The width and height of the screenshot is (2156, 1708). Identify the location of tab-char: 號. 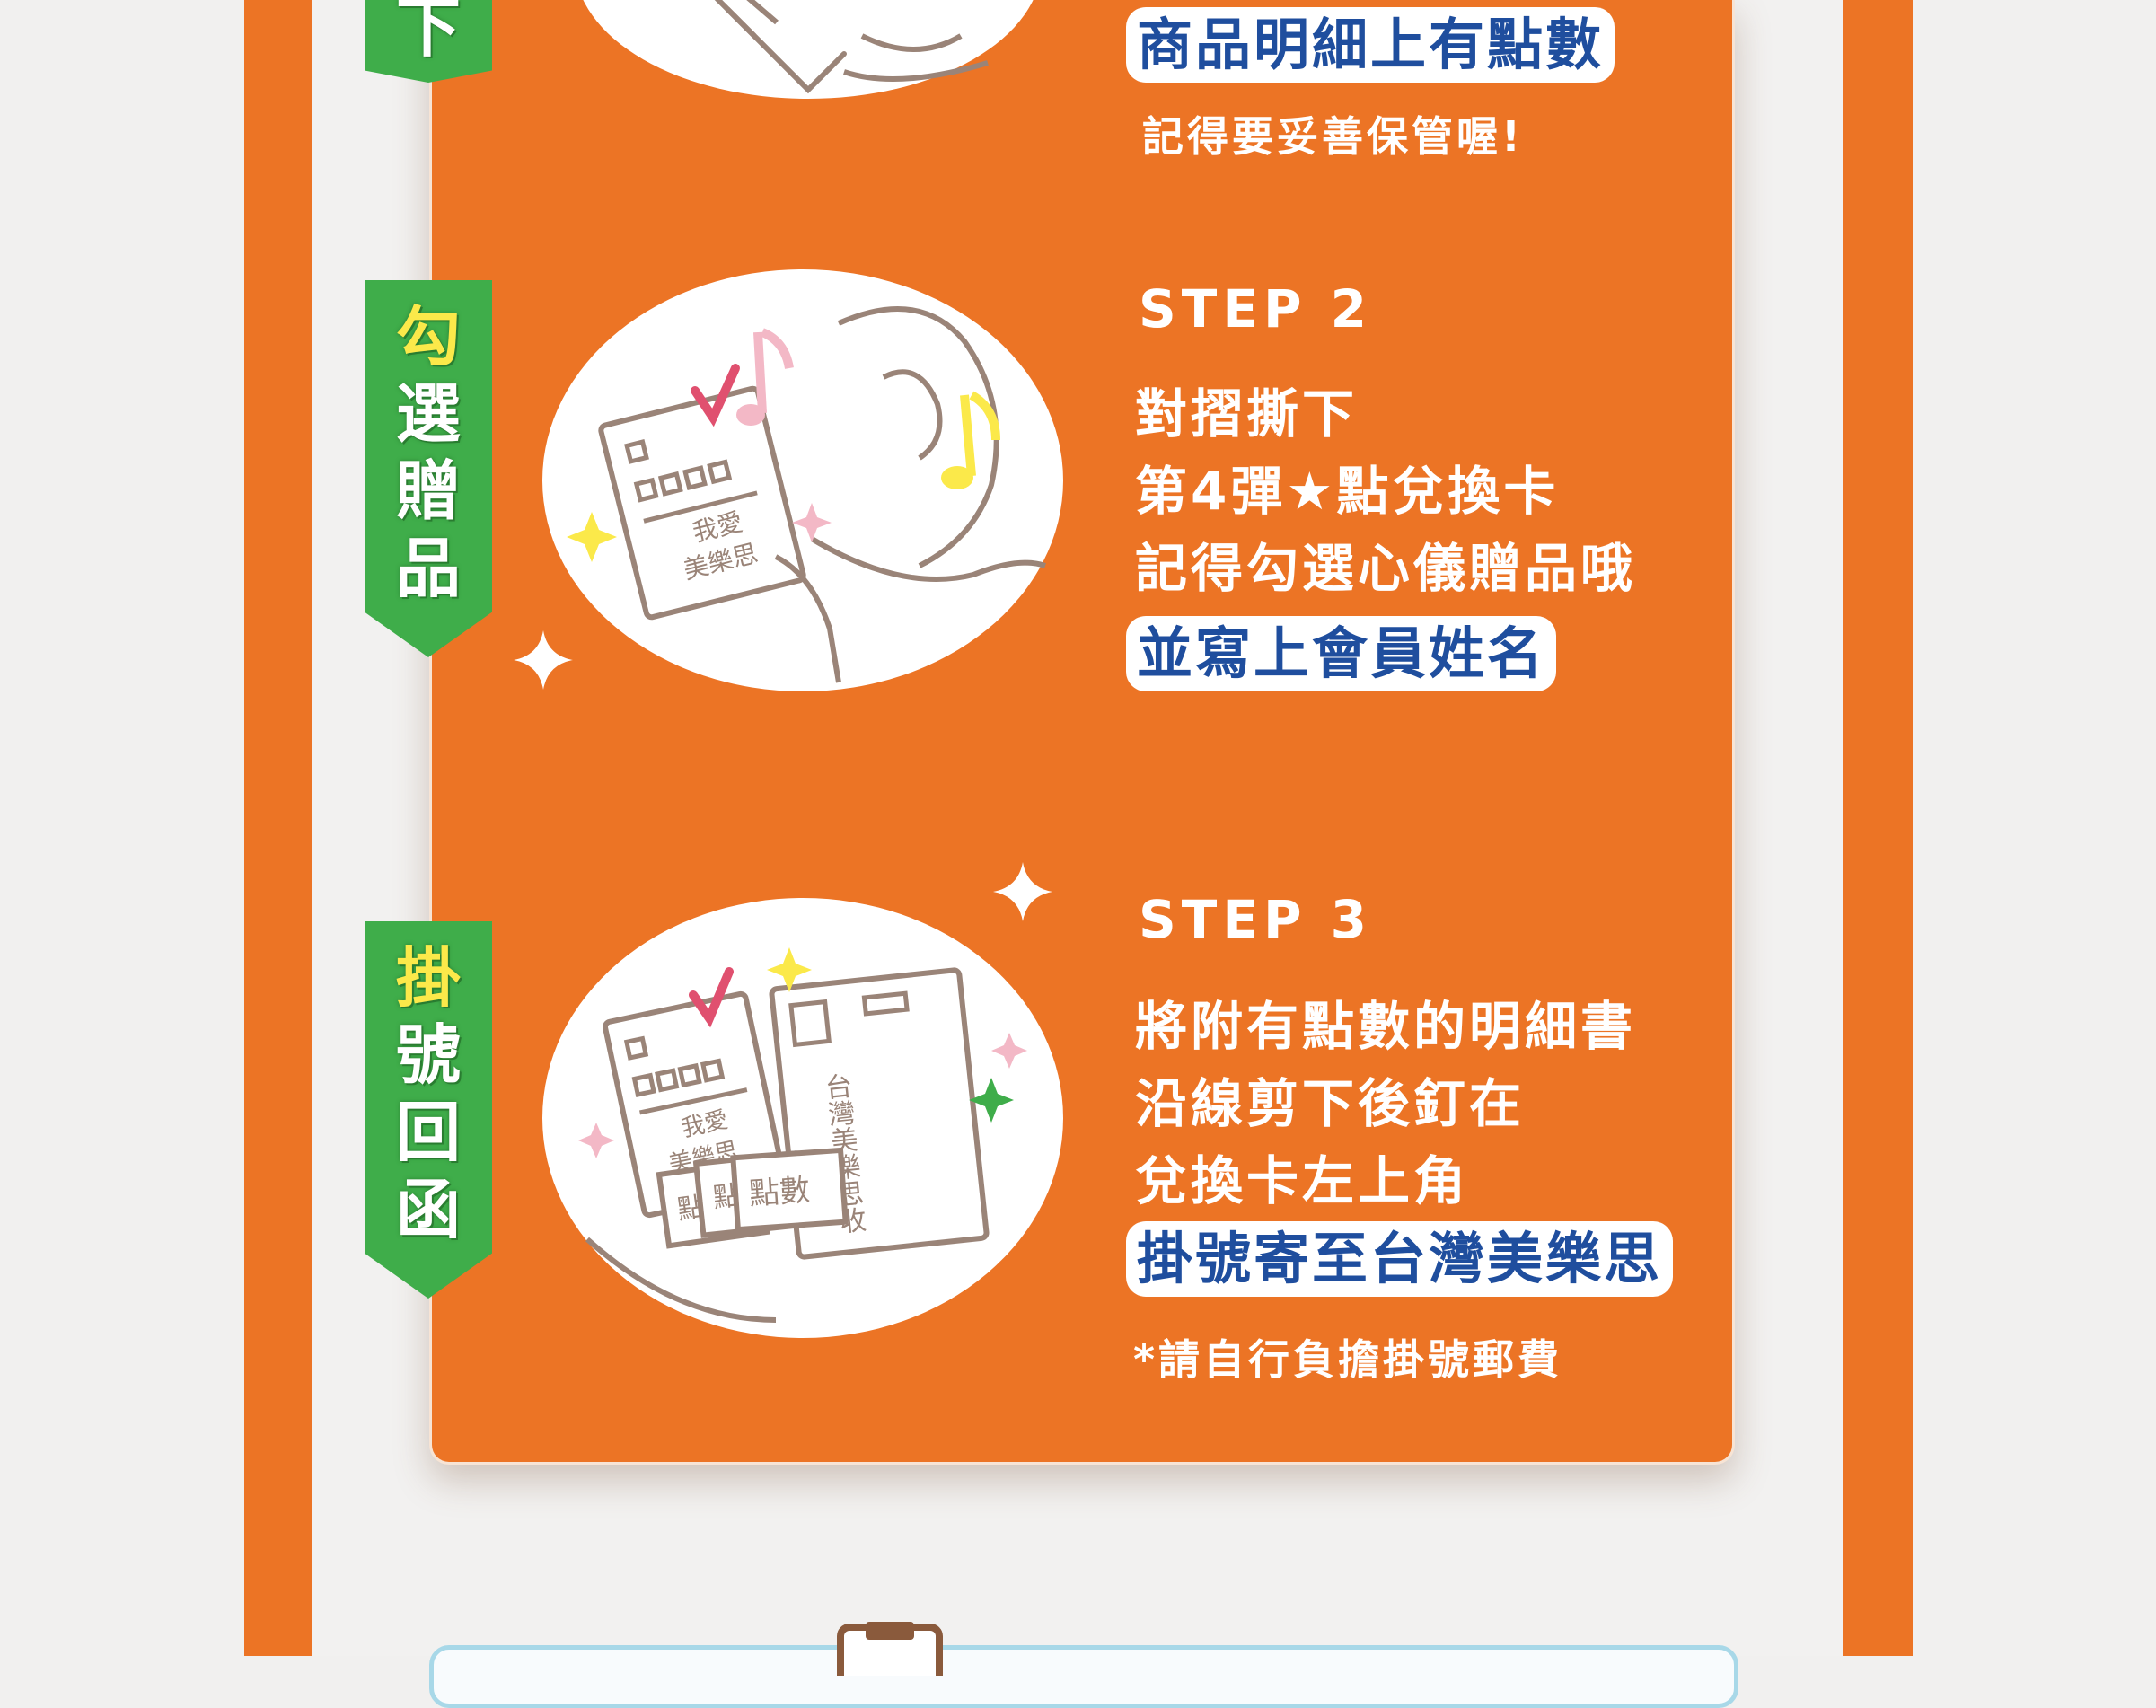
(428, 1055).